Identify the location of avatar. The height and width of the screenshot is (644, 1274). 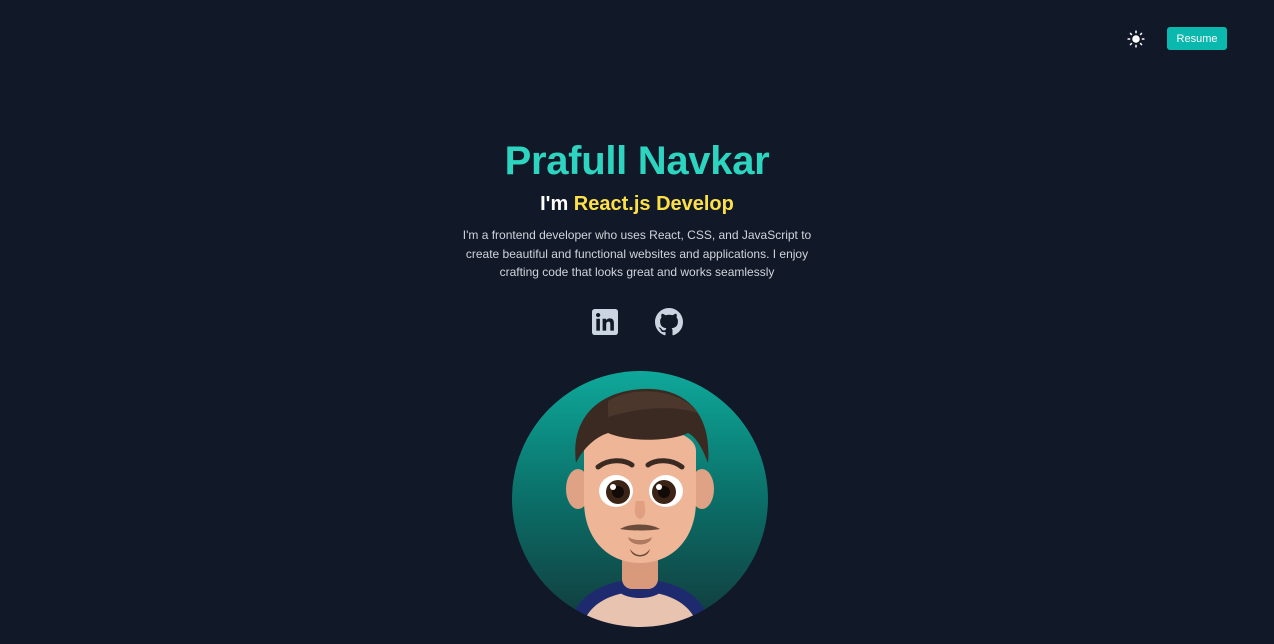
(640, 499).